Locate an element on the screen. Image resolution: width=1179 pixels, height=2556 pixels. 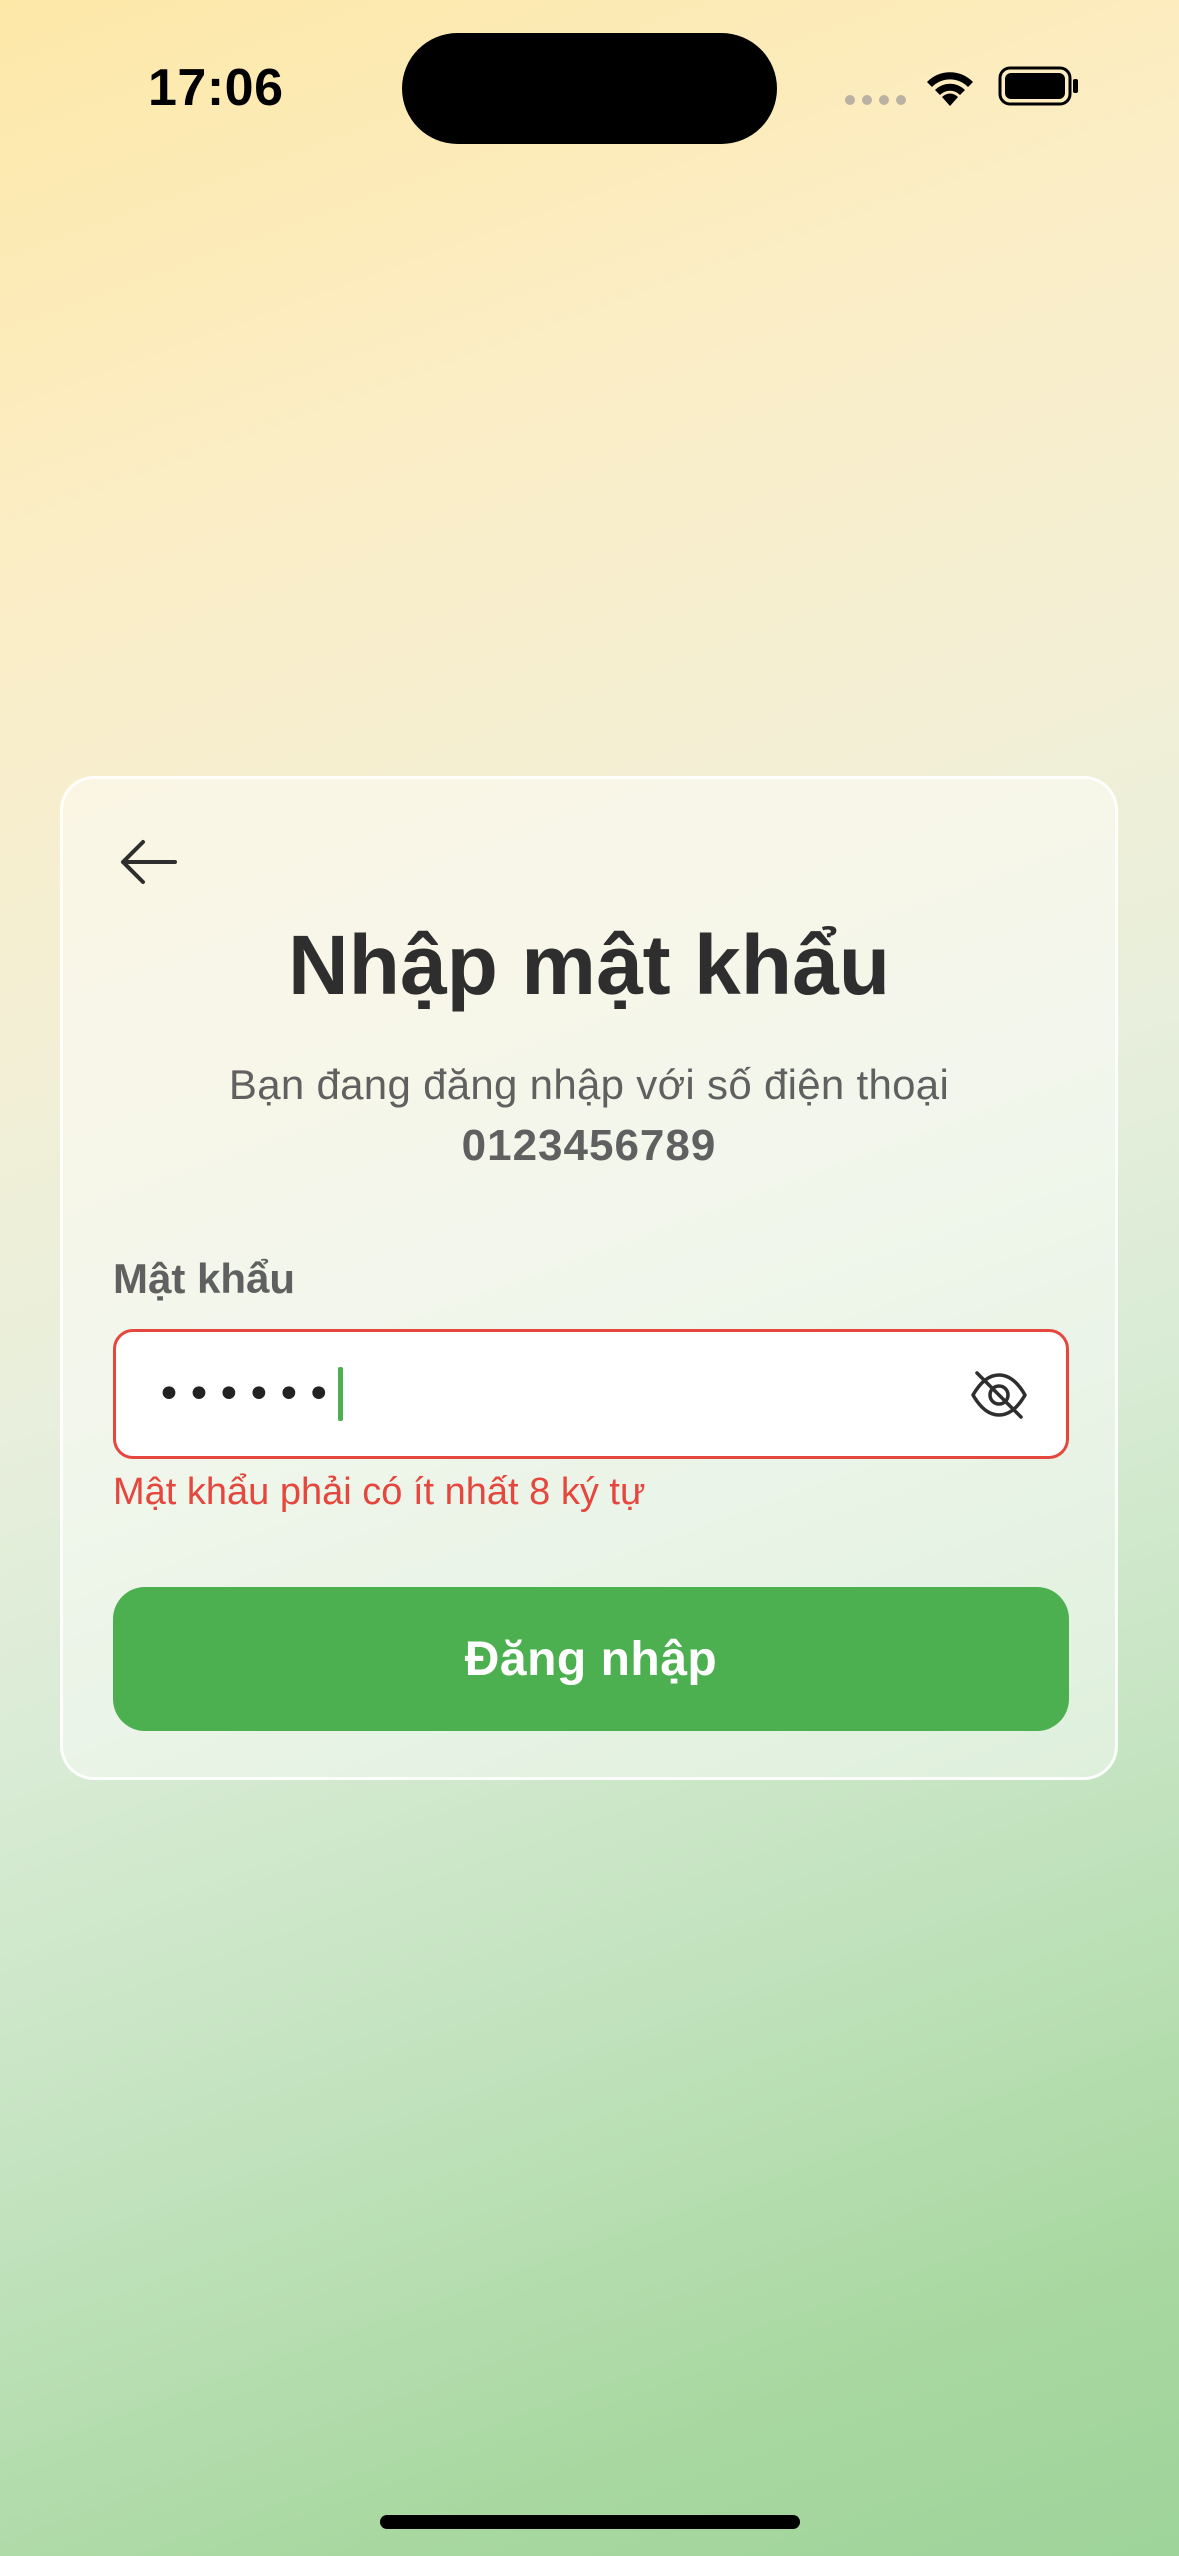
status-time: 17:06 is located at coordinates (216, 88).